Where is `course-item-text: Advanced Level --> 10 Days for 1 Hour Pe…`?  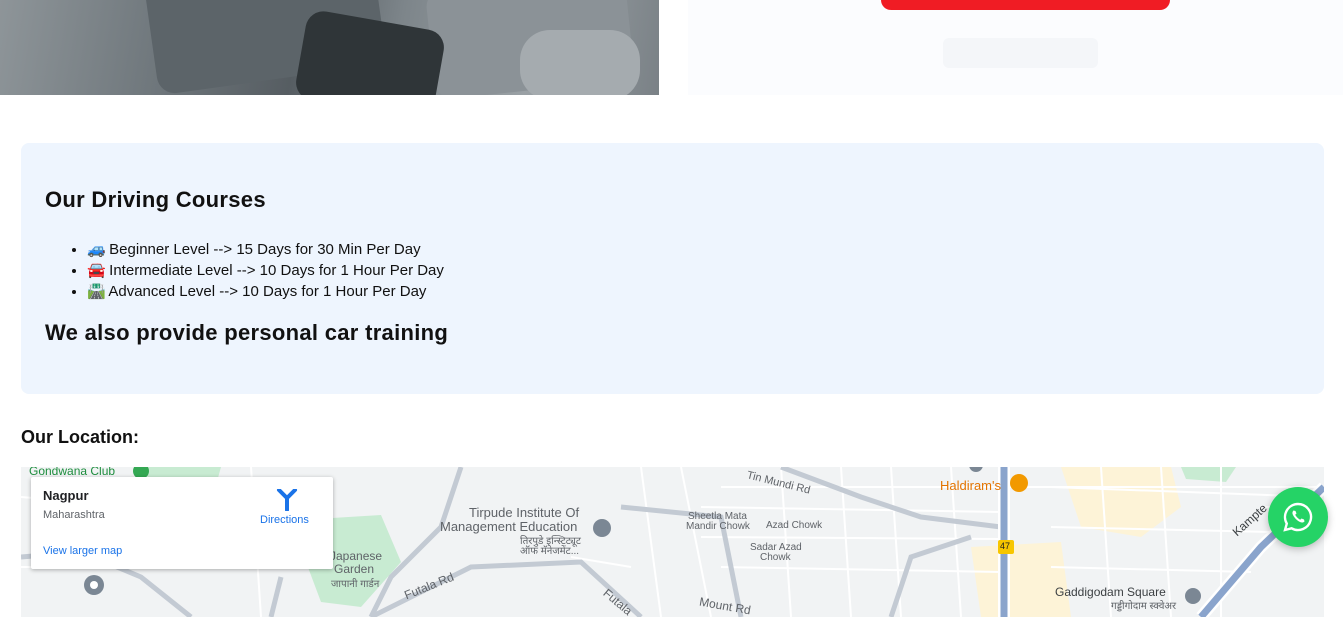
course-item-text: Advanced Level --> 10 Days for 1 Hour Pe… is located at coordinates (267, 291).